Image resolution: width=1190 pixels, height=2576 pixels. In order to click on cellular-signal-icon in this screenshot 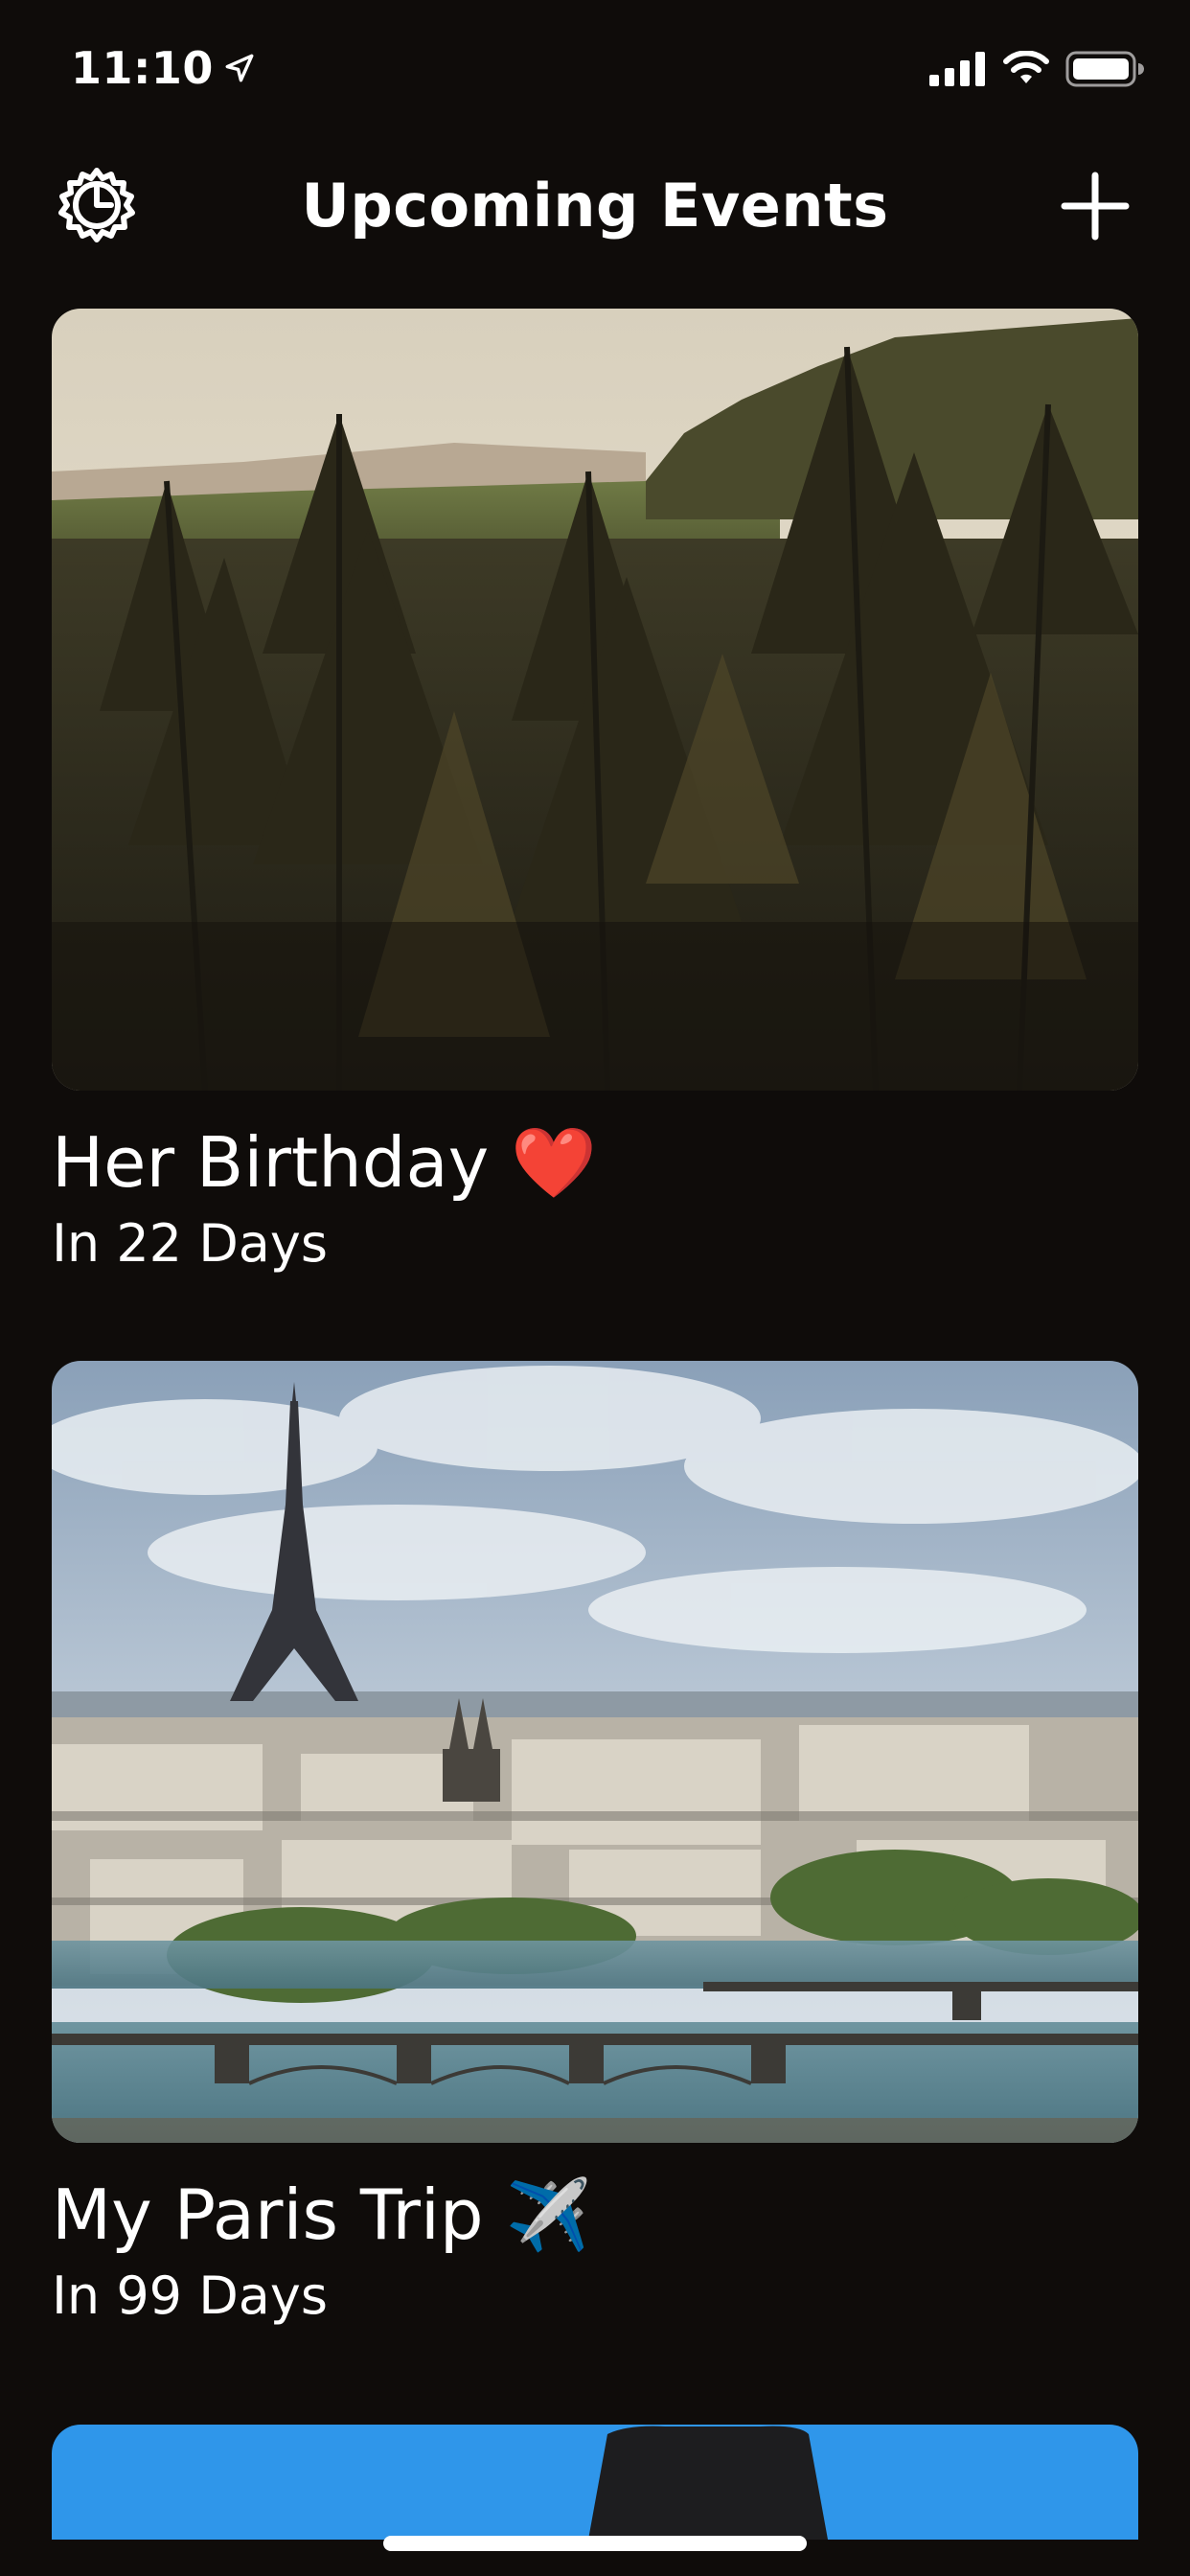, I will do `click(957, 69)`.